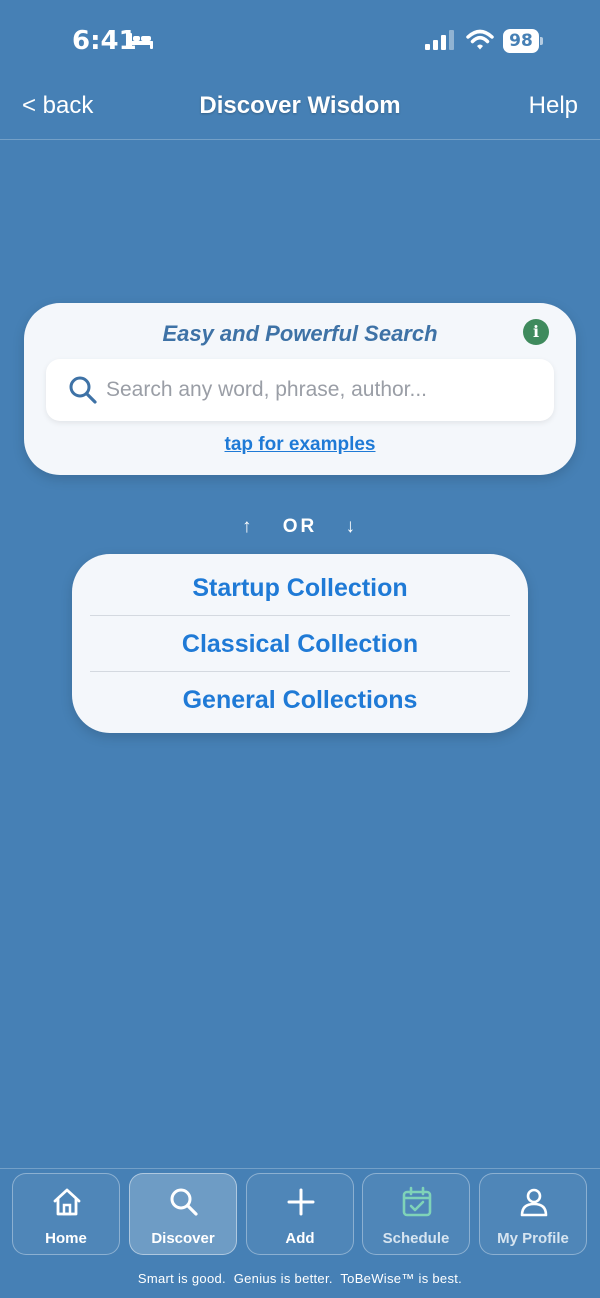 This screenshot has height=1298, width=600. Describe the element at coordinates (536, 332) in the screenshot. I see `info-icon: i` at that location.